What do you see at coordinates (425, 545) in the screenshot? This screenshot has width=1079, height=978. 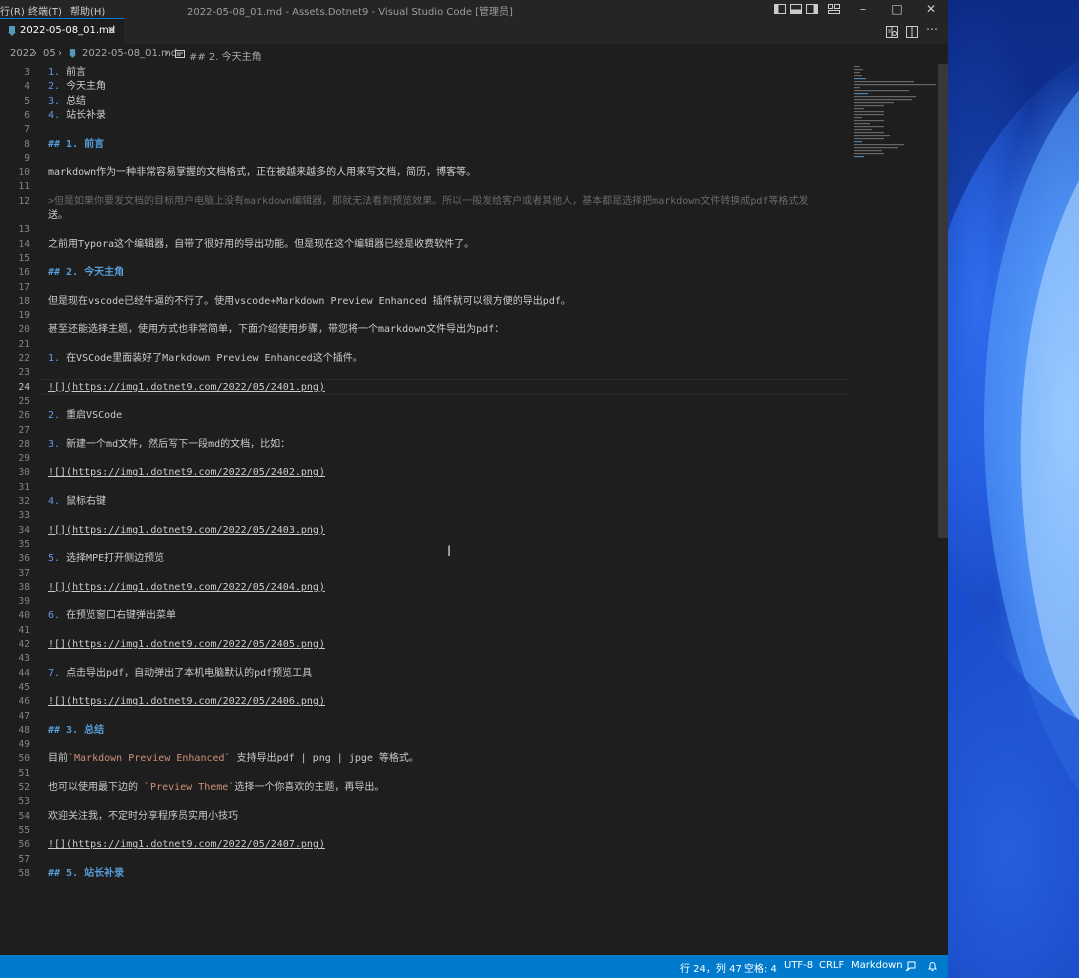 I see `code-line: 35` at bounding box center [425, 545].